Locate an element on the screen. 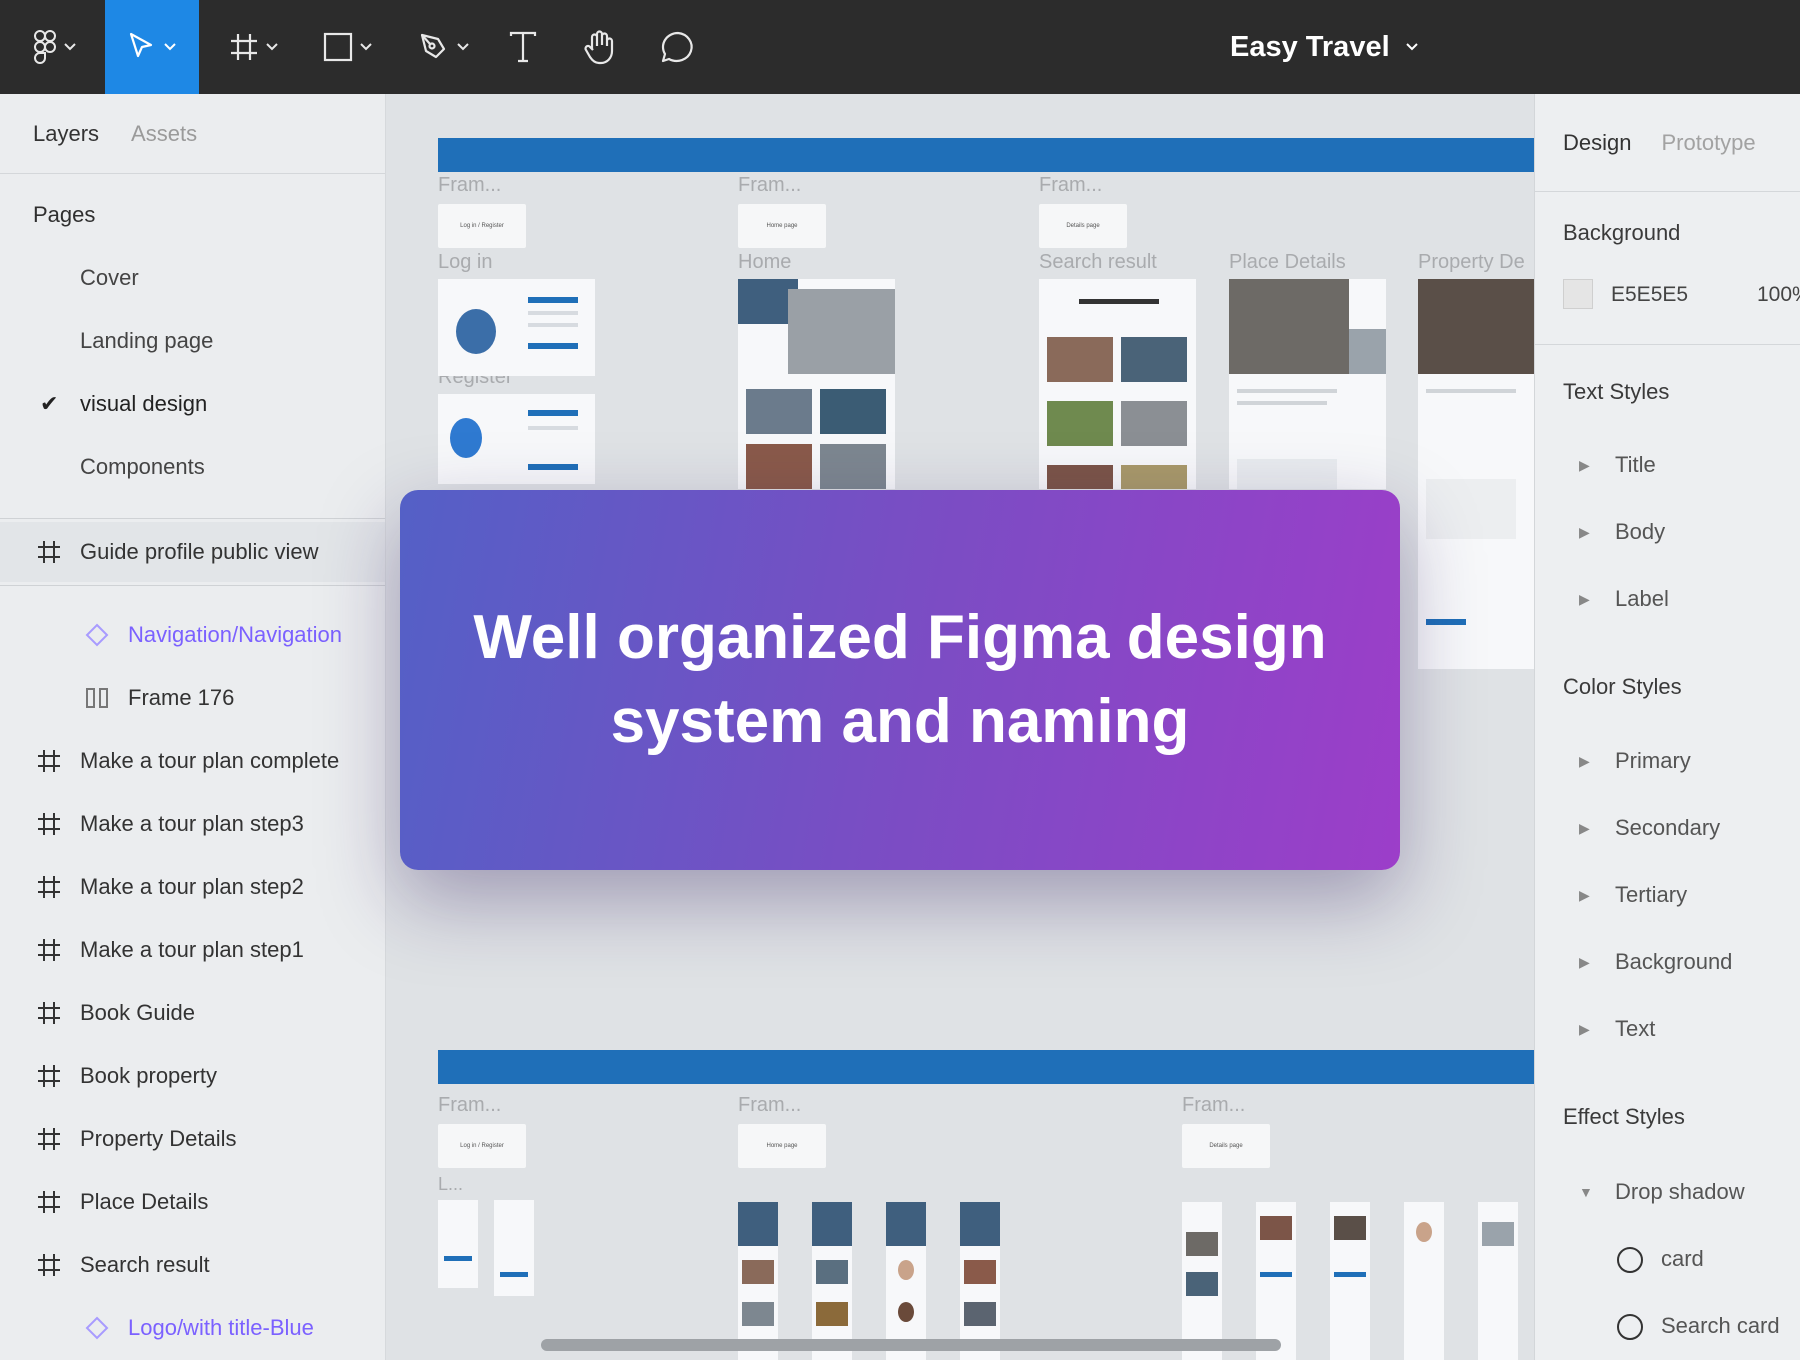  screen-label-login: Log in is located at coordinates (465, 262).